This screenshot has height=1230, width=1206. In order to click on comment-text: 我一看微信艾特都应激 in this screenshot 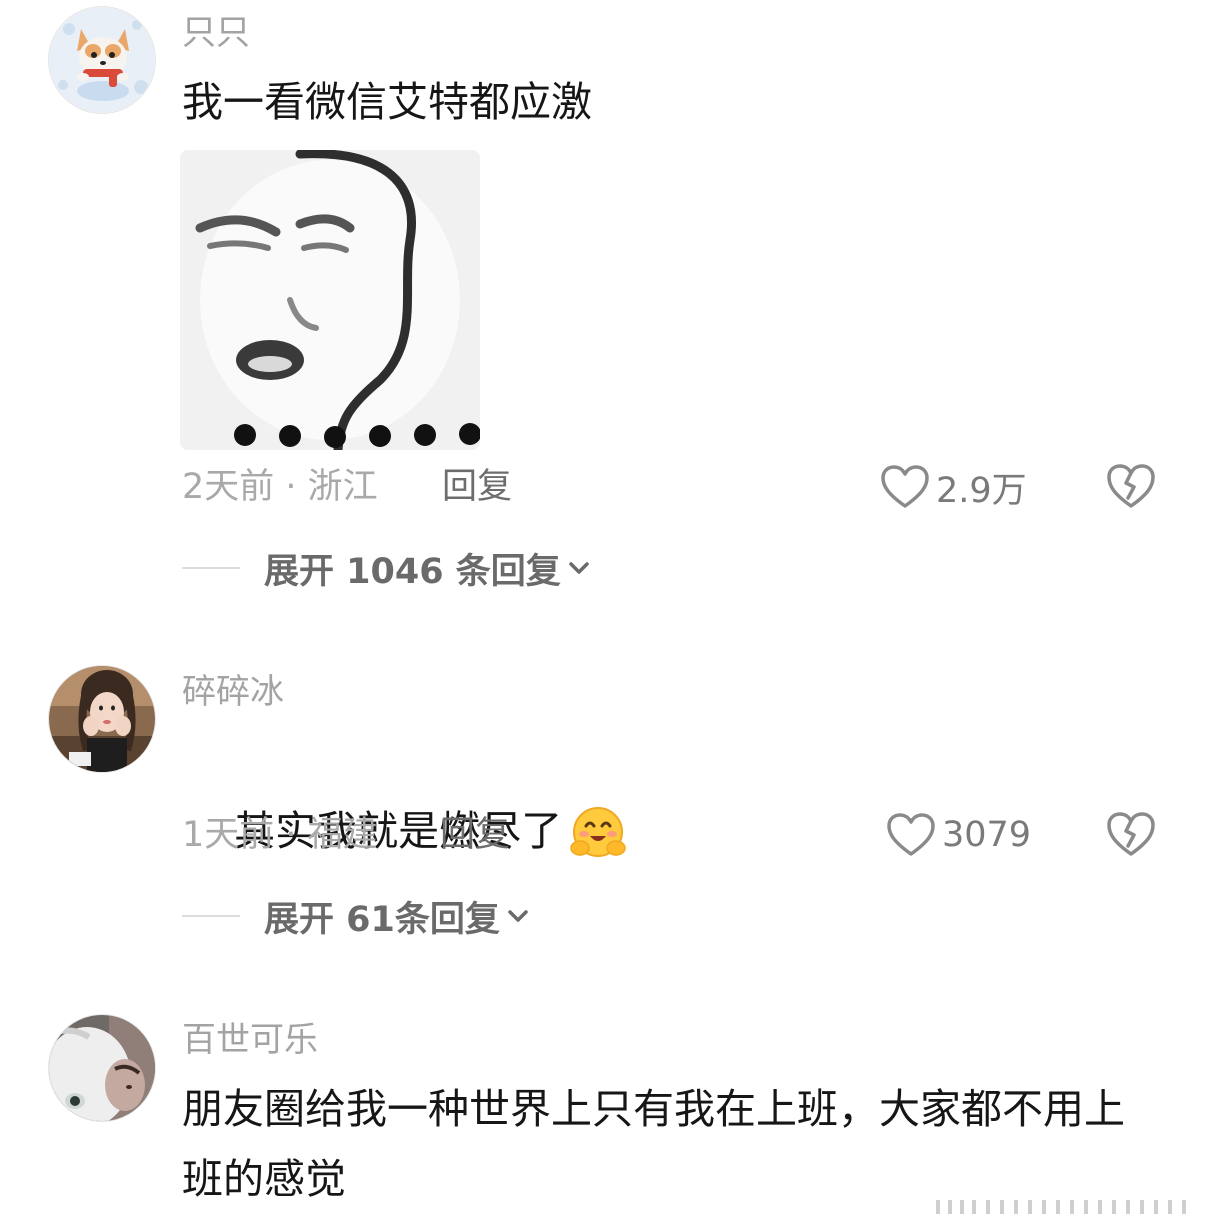, I will do `click(387, 102)`.